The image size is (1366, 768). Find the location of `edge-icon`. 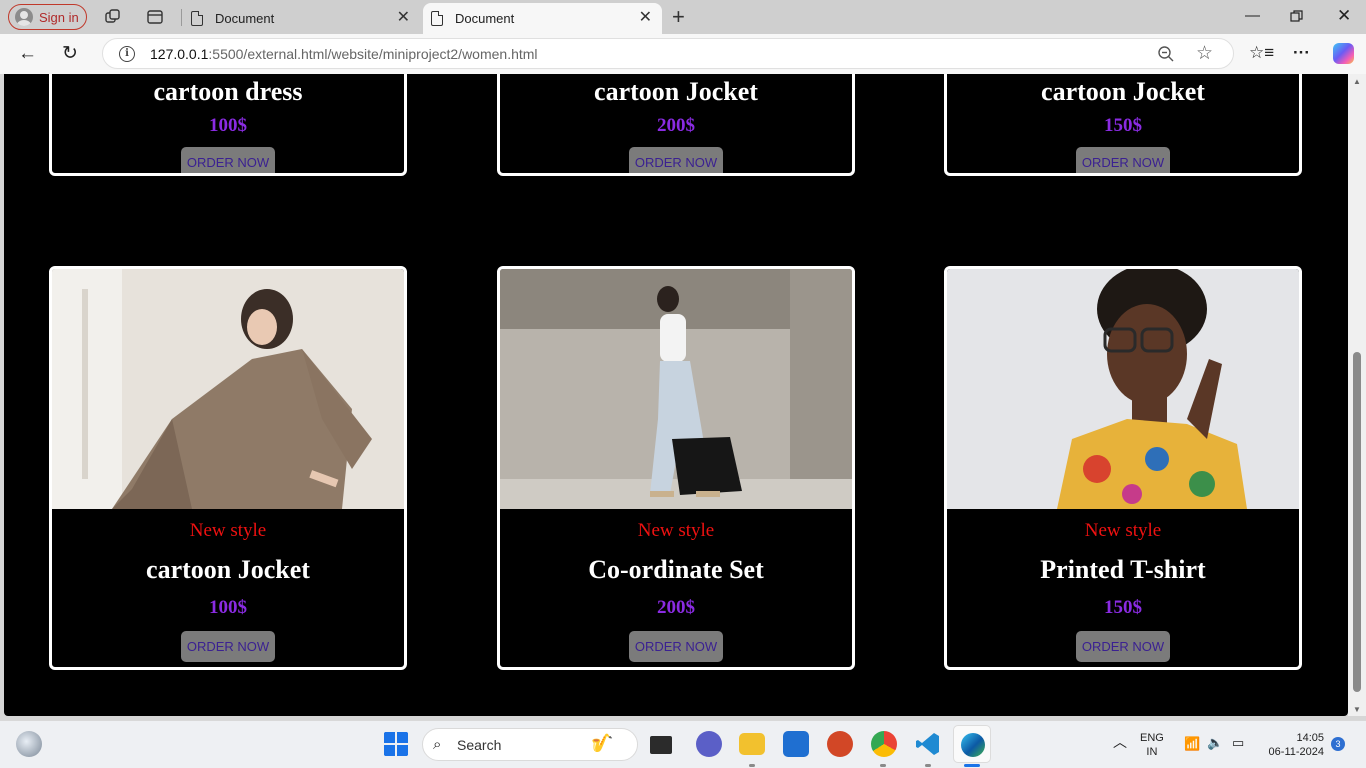

edge-icon is located at coordinates (973, 745).